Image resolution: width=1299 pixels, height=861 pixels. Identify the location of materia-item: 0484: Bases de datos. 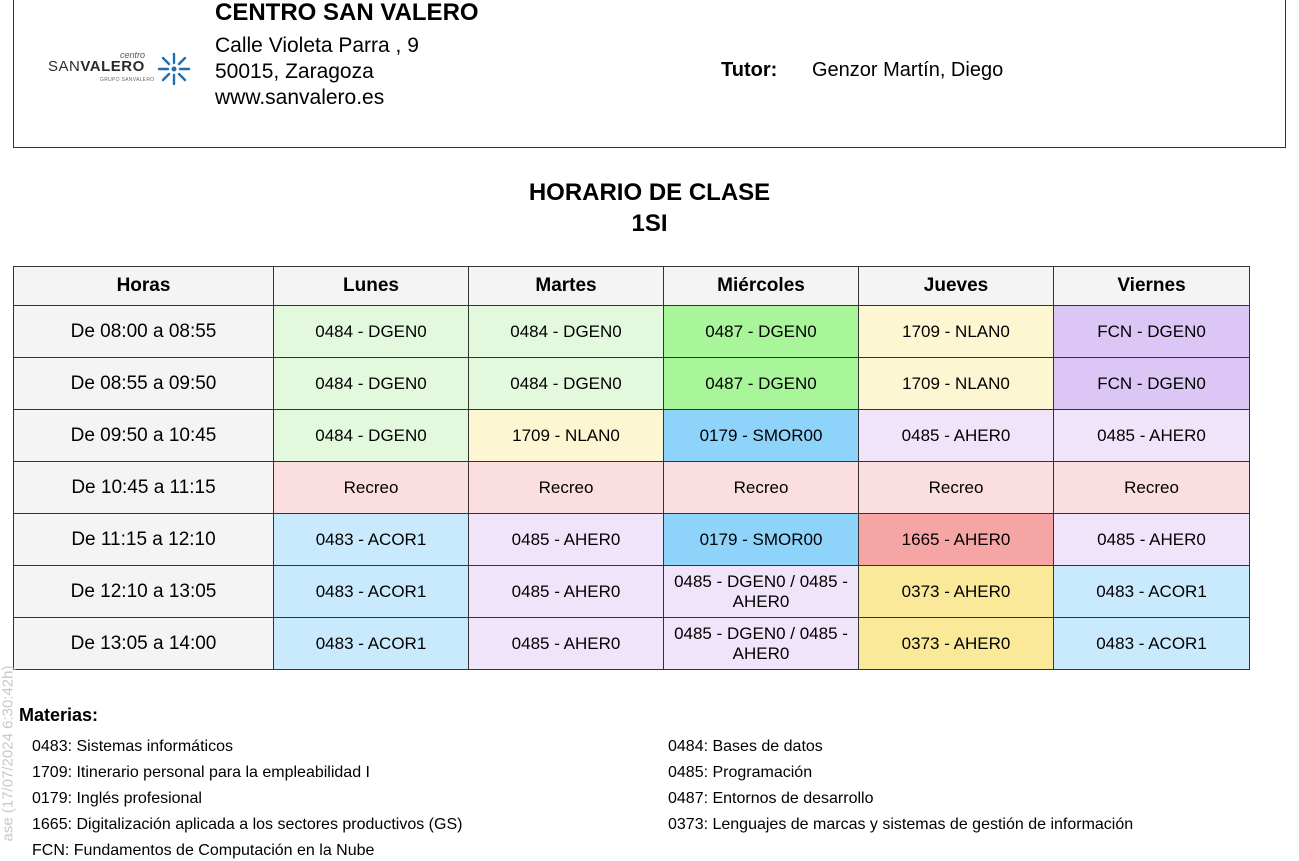
(745, 746).